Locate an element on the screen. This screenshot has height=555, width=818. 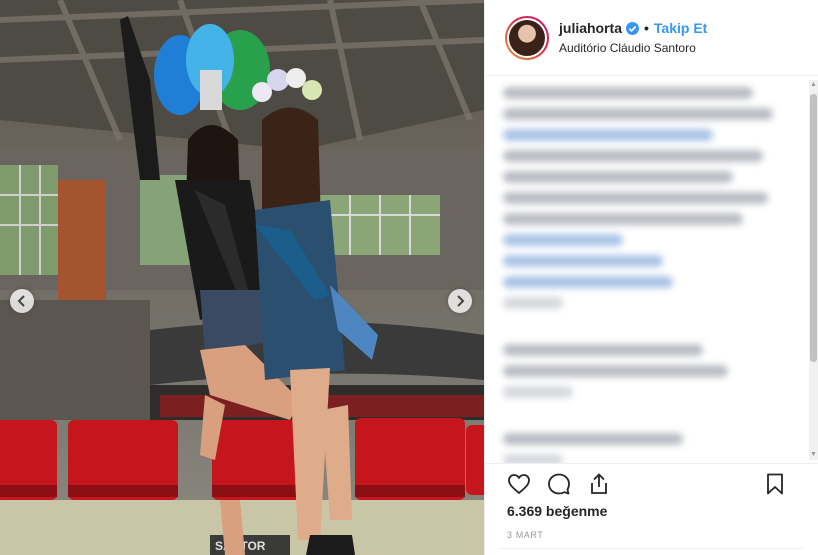
chevron-left-icon is located at coordinates (21, 301).